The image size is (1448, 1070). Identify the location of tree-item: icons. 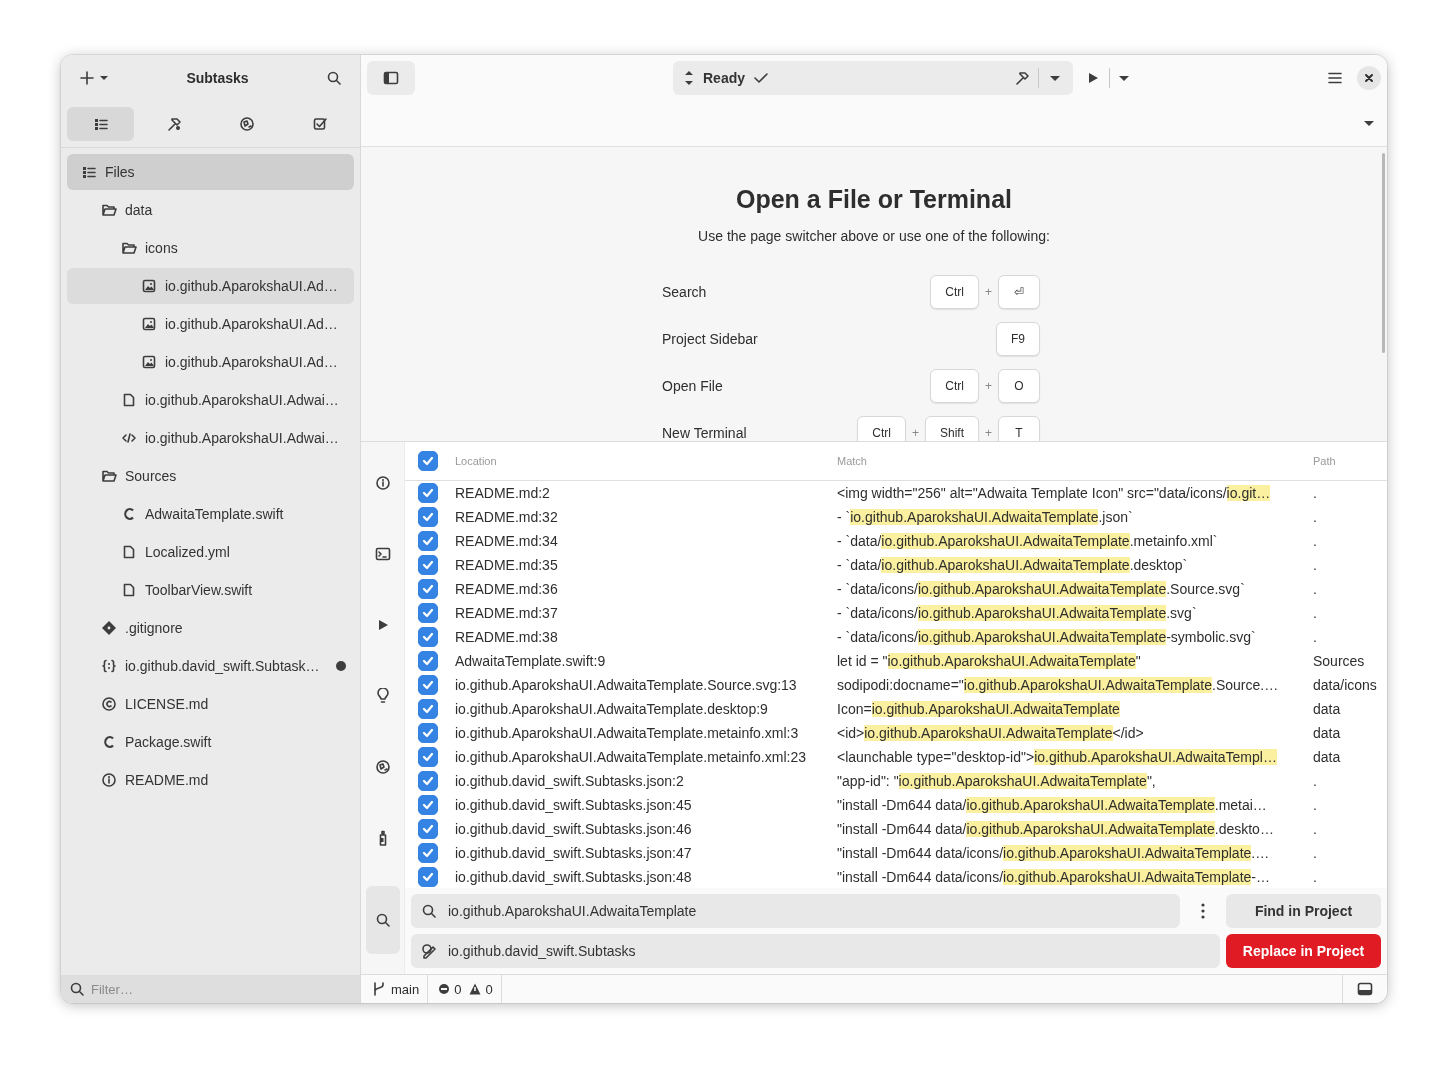
(210, 248).